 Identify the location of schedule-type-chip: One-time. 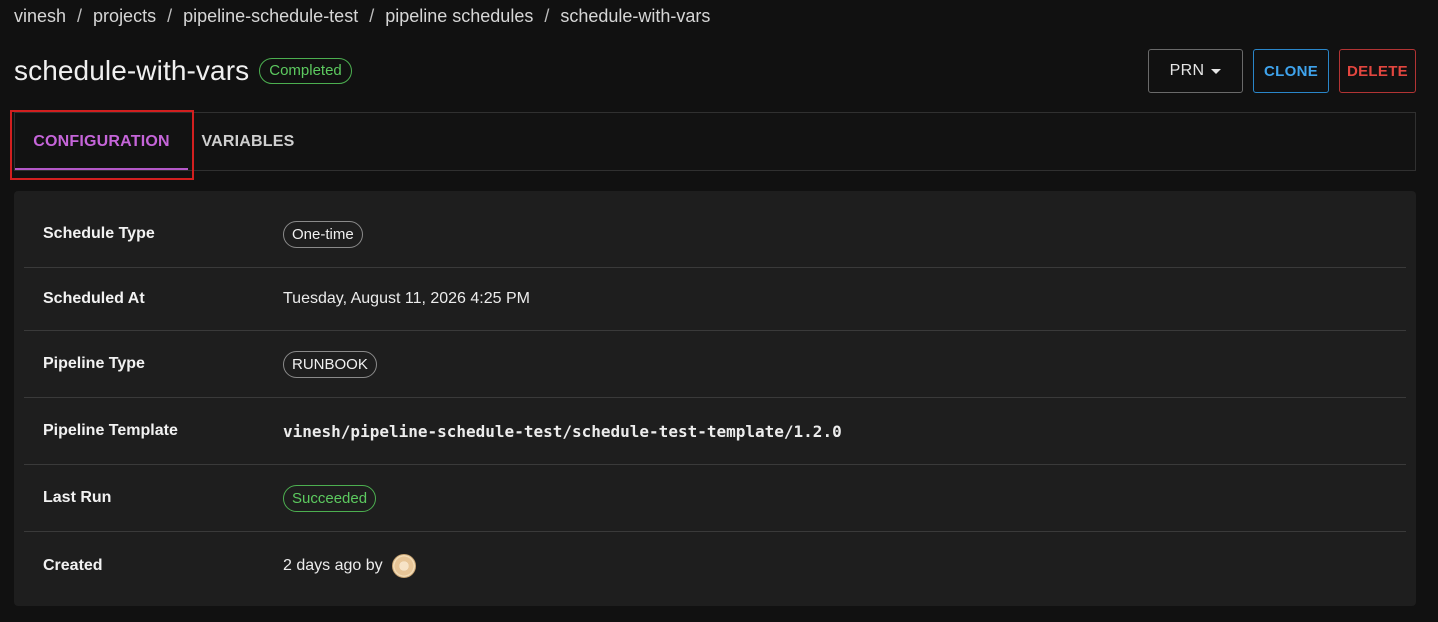
(323, 234).